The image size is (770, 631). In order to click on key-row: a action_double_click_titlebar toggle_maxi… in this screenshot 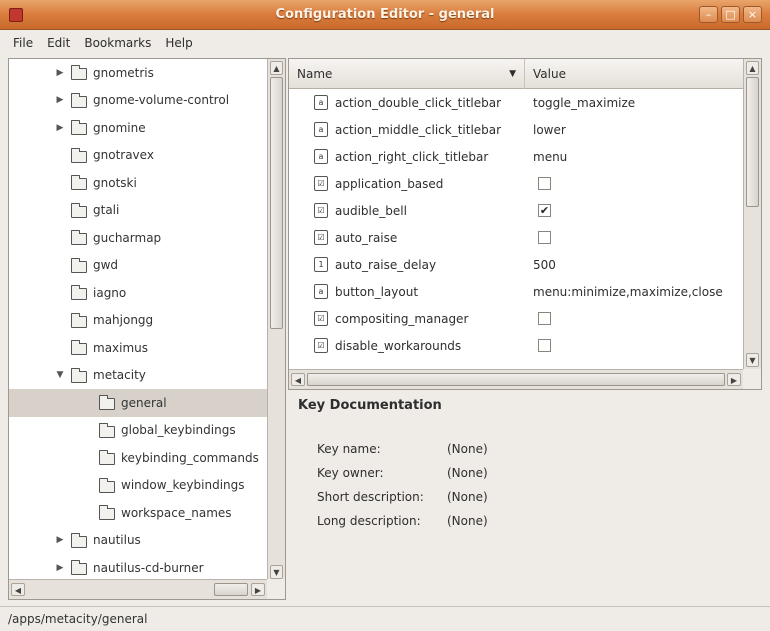, I will do `click(516, 102)`.